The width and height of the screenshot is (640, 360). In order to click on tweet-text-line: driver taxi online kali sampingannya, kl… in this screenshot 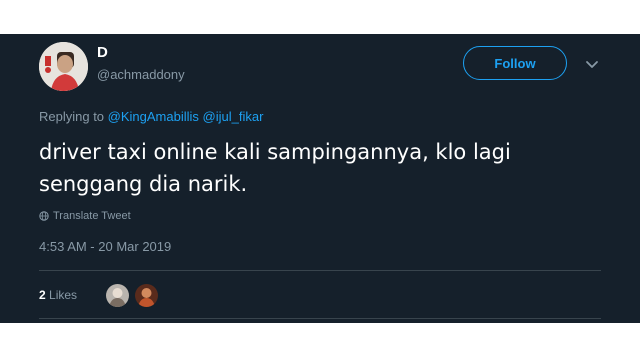, I will do `click(275, 152)`.